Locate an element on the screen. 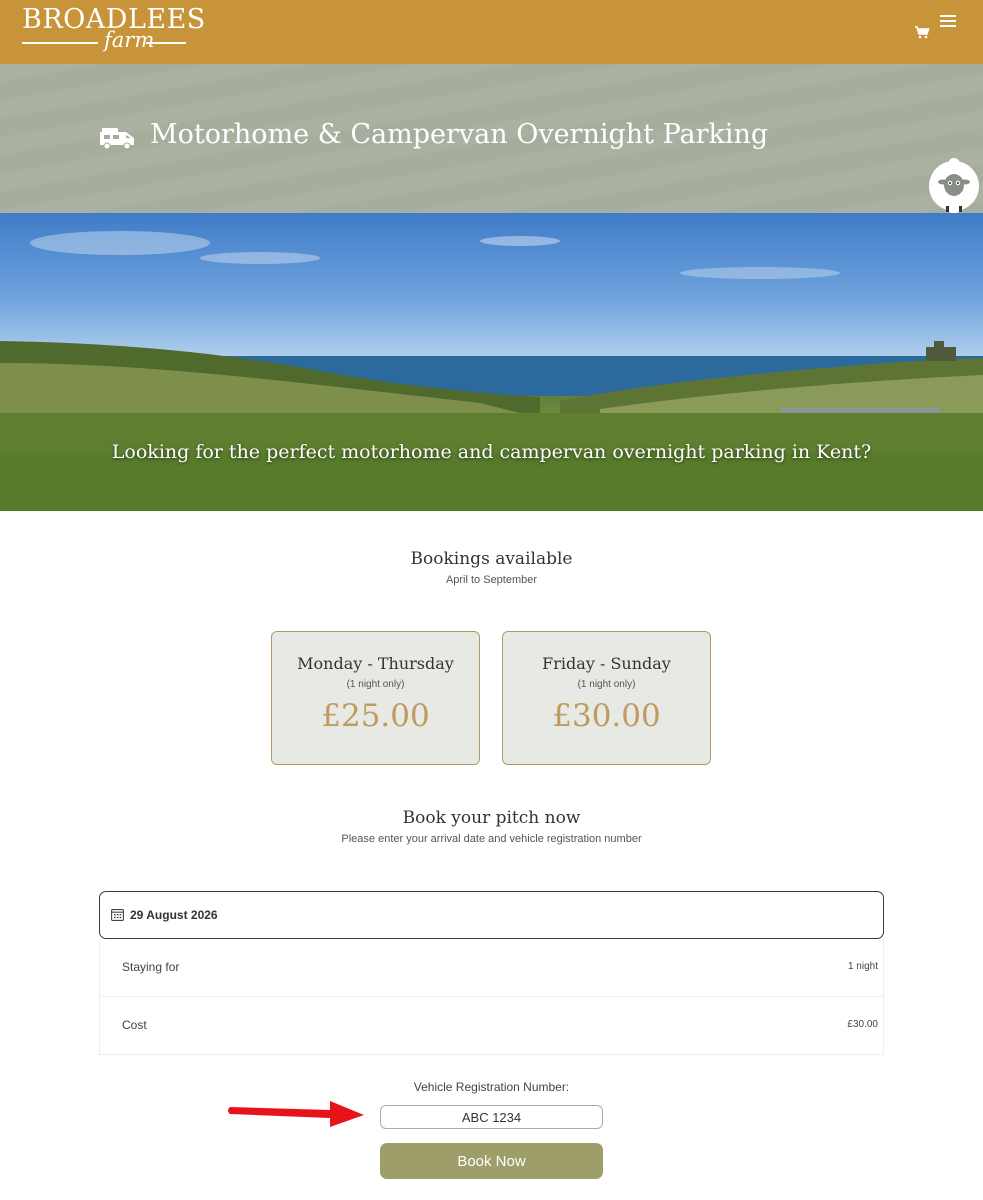 The height and width of the screenshot is (1200, 983). site-header: BROADLEES farm is located at coordinates (491, 32).